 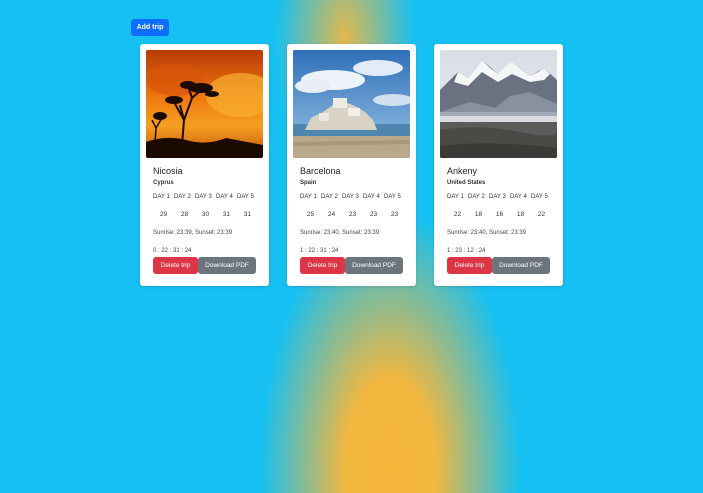 I want to click on trip-city: Nicosia, so click(x=168, y=171).